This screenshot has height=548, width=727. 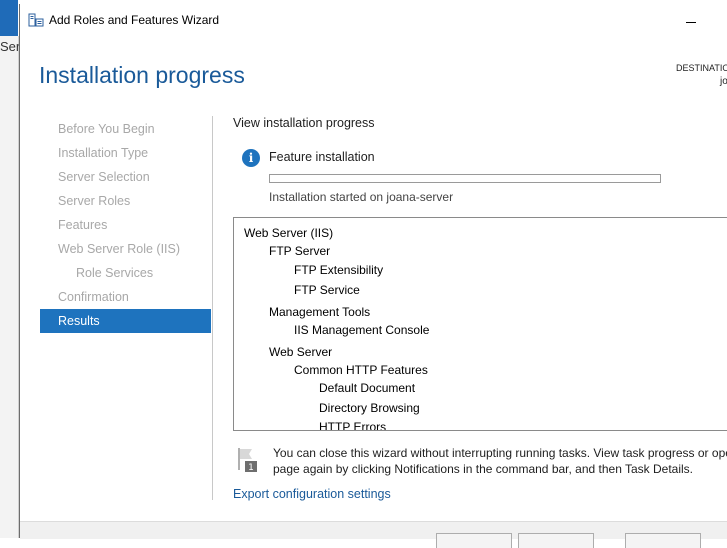 What do you see at coordinates (10, 46) in the screenshot?
I see `background-window-text: Ser` at bounding box center [10, 46].